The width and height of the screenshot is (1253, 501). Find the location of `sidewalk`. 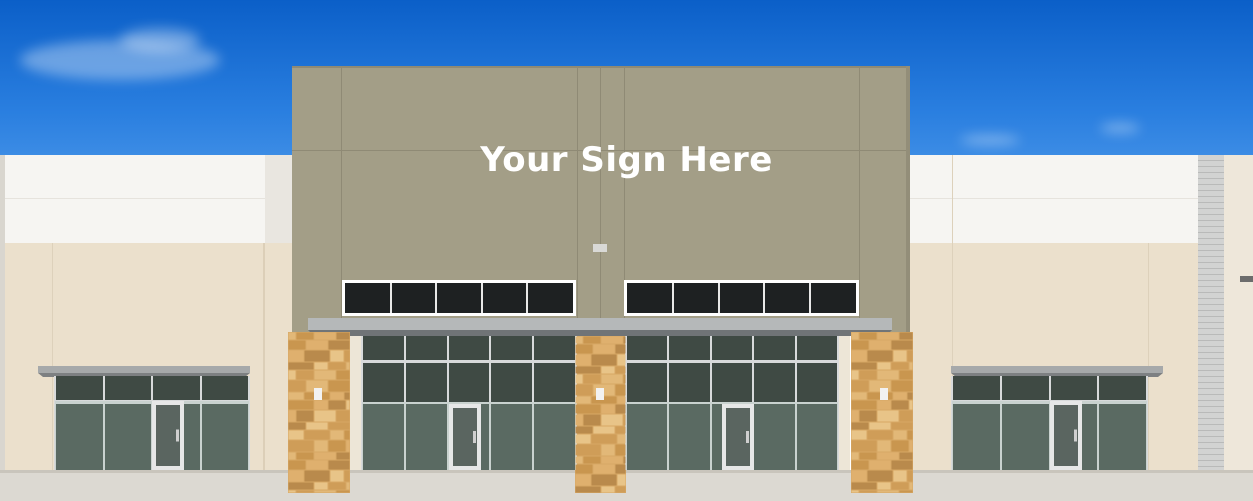

sidewalk is located at coordinates (626, 485).